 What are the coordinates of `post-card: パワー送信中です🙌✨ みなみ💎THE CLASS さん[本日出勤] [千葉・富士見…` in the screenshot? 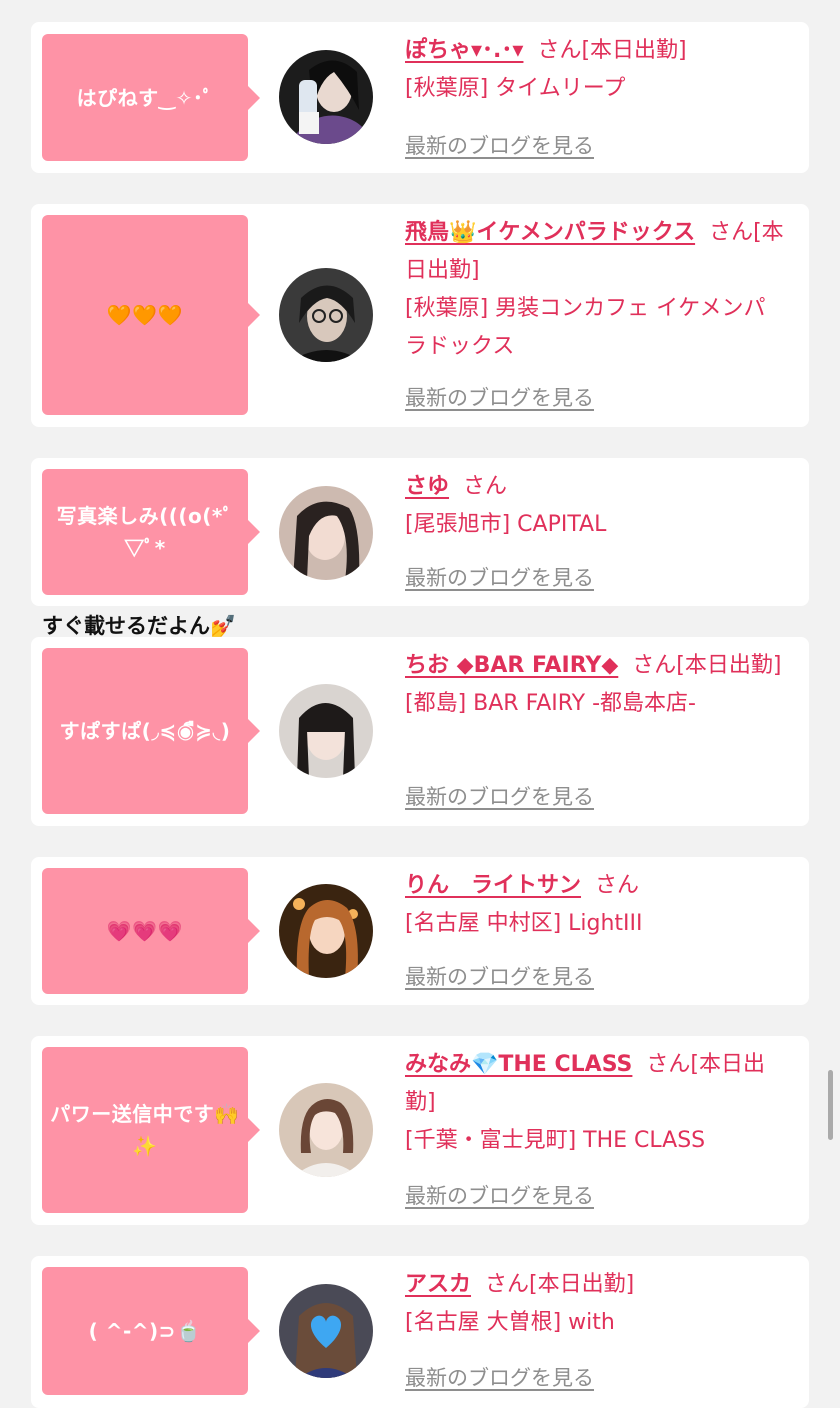 It's located at (420, 1130).